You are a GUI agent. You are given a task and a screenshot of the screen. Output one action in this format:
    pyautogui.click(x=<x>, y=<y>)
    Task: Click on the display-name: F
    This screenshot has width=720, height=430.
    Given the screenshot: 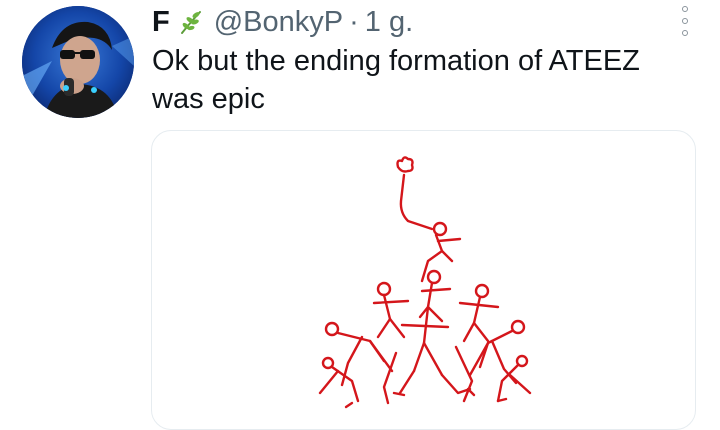 What is the action you would take?
    pyautogui.click(x=161, y=22)
    